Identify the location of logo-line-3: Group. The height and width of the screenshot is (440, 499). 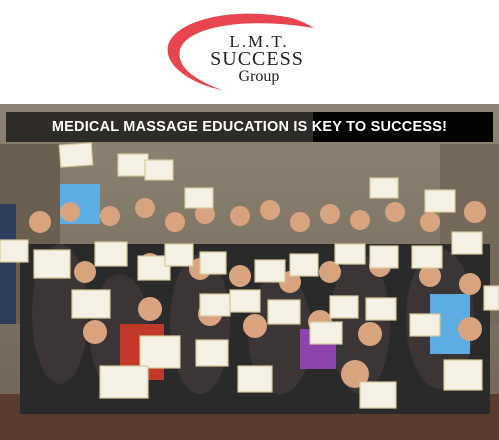
(259, 76).